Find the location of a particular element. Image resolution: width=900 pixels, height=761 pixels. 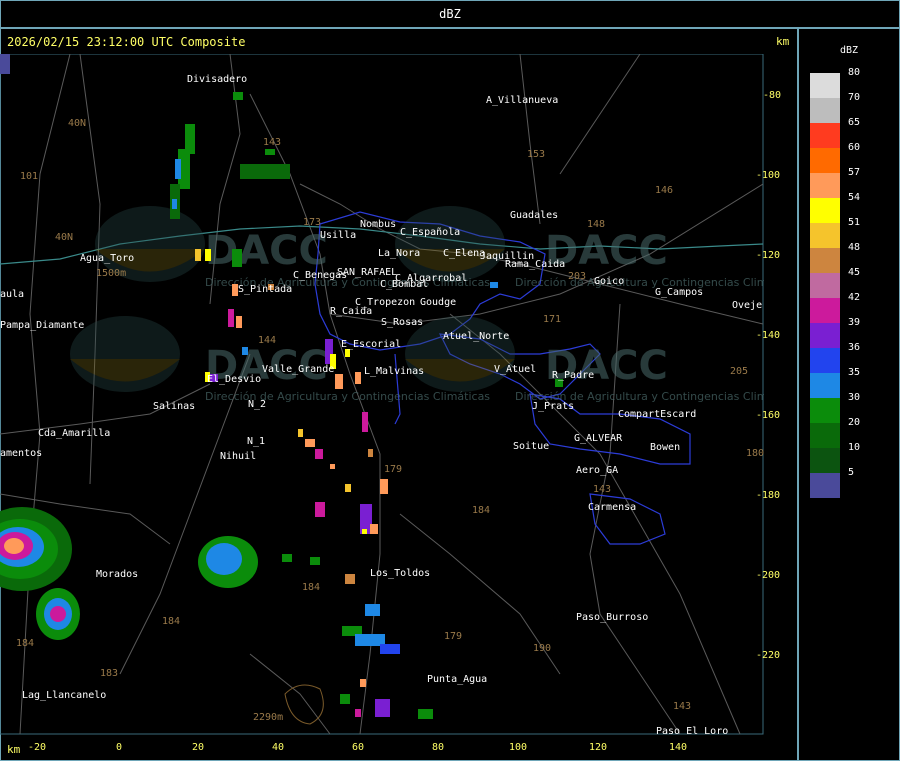

legend-value: 5 is located at coordinates (851, 472).